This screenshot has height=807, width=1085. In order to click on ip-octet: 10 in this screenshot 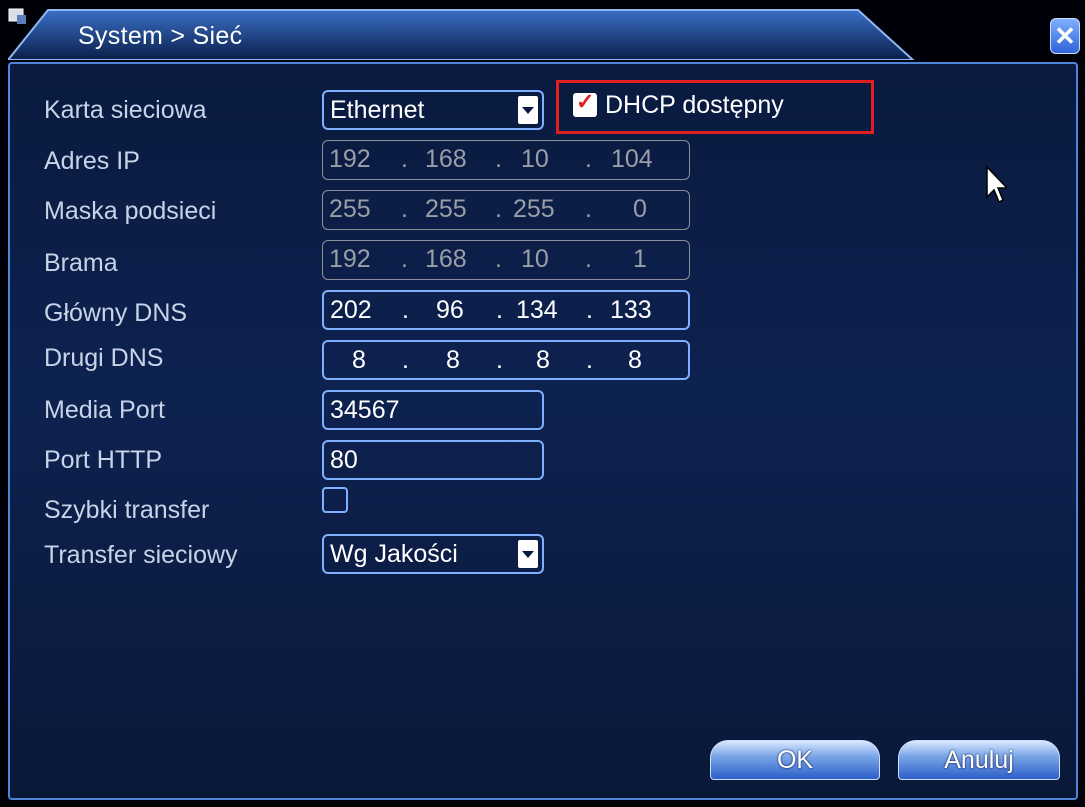, I will do `click(535, 159)`.